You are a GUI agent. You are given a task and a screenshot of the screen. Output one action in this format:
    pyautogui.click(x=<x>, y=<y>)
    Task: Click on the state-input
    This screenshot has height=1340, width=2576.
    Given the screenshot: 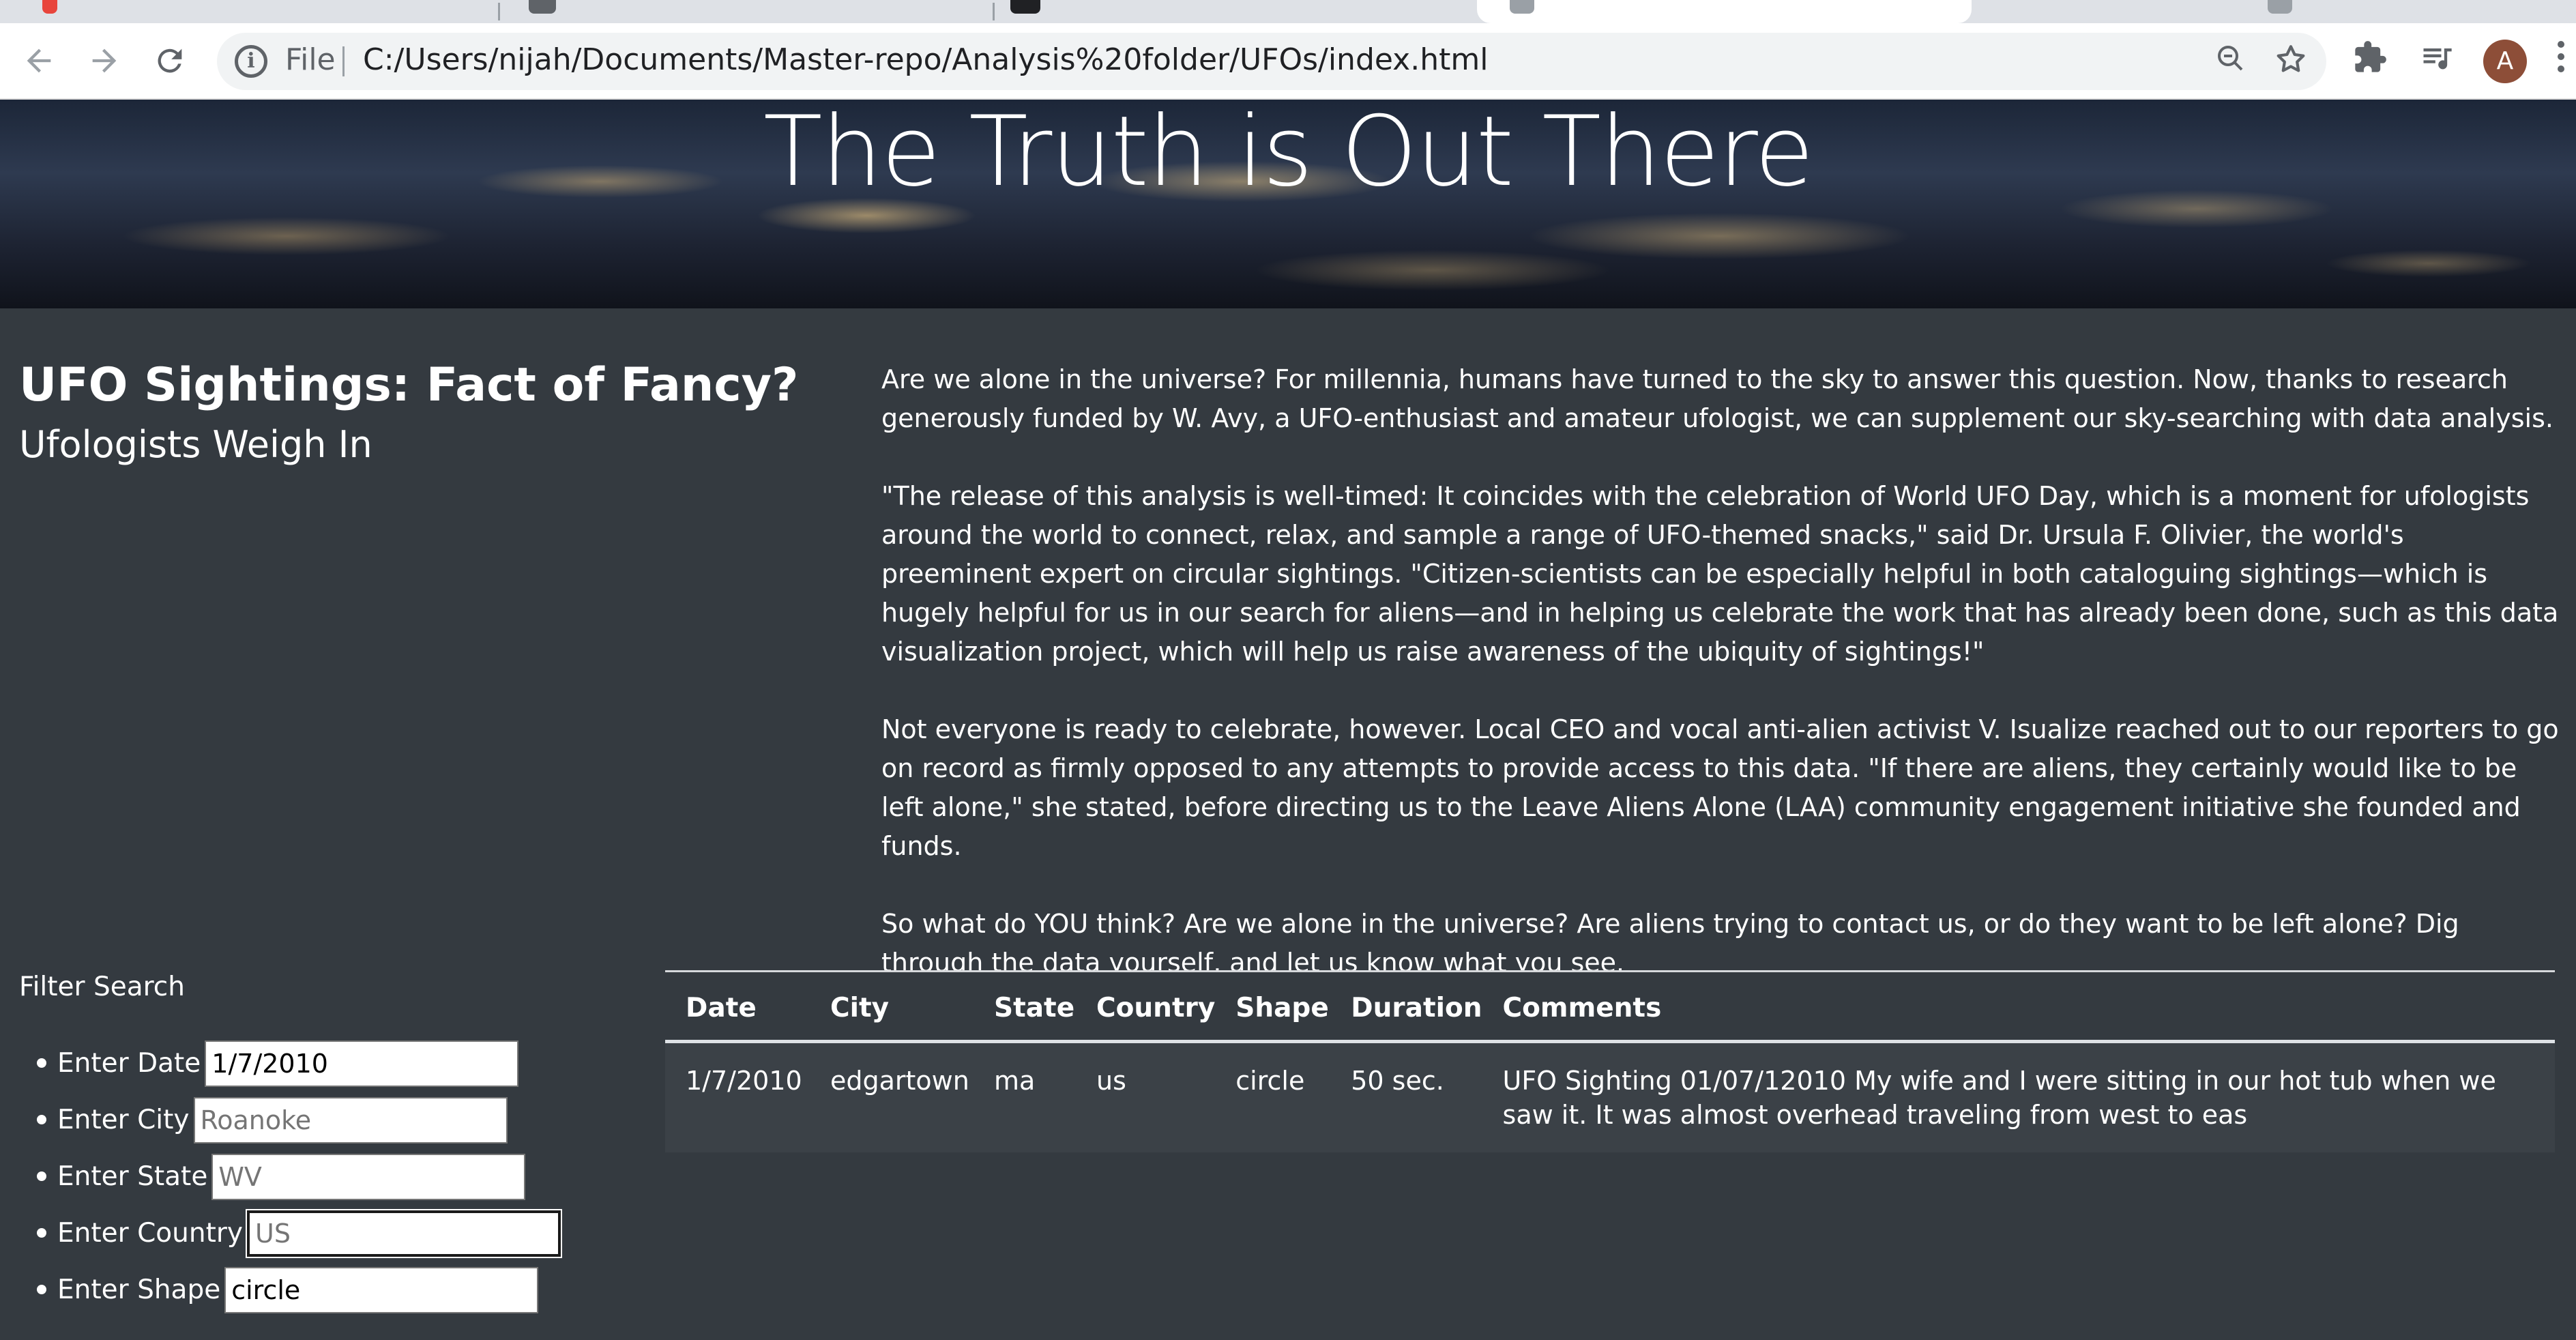 What is the action you would take?
    pyautogui.click(x=368, y=1176)
    